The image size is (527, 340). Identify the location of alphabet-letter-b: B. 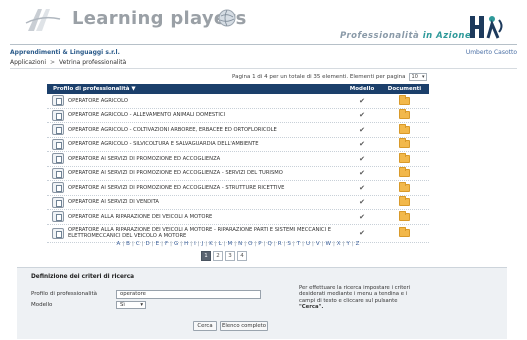
(128, 244).